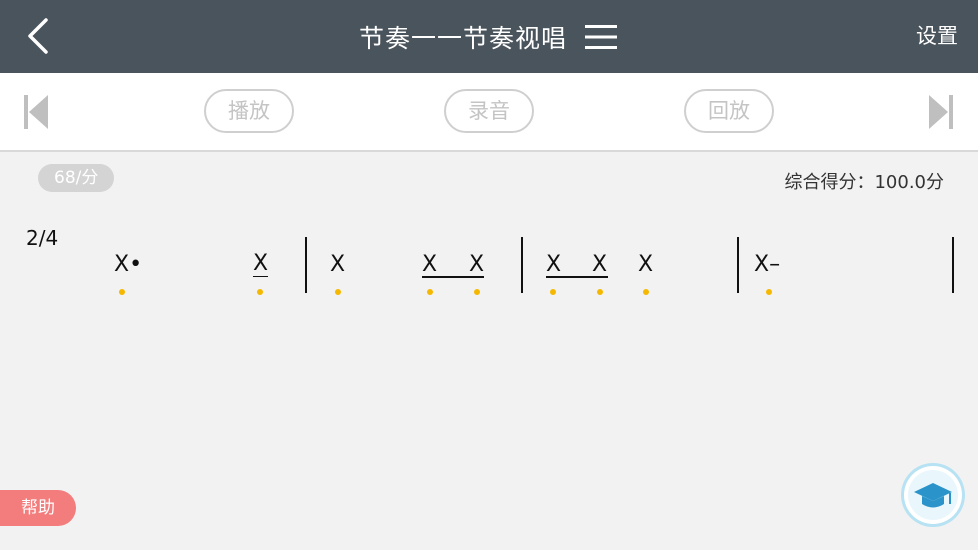 Image resolution: width=978 pixels, height=550 pixels. Describe the element at coordinates (462, 38) in the screenshot. I see `page-title: 节奏一一节奏视唱` at that location.